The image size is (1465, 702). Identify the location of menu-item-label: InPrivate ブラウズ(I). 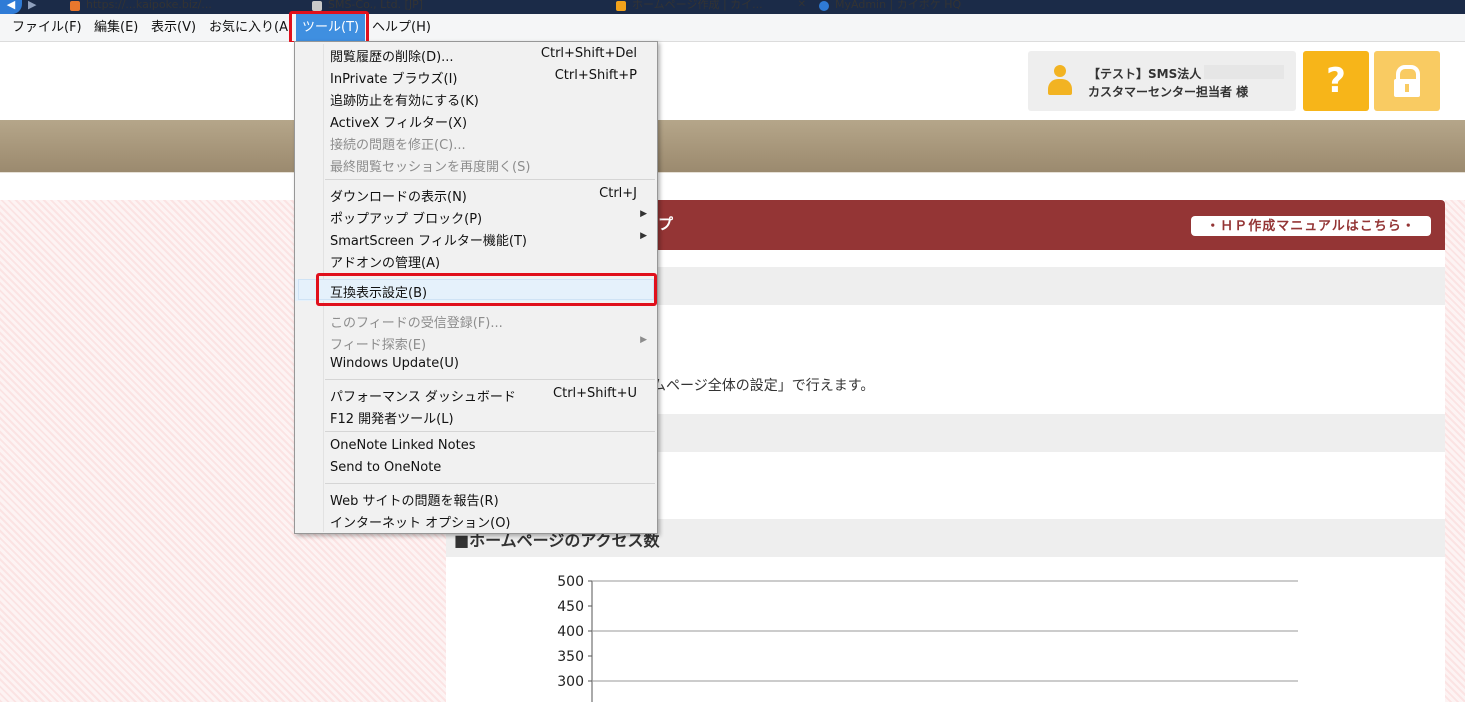
(394, 79).